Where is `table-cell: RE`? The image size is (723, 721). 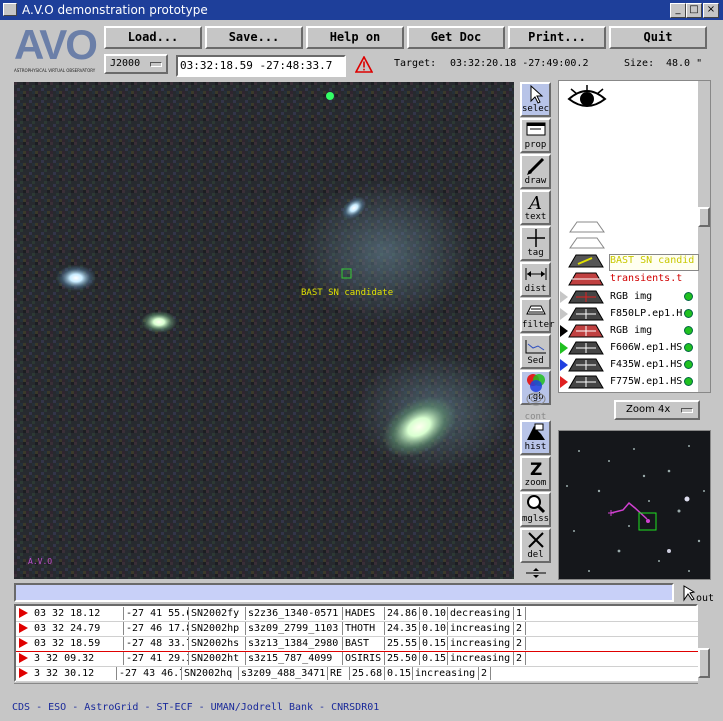 table-cell: RE is located at coordinates (339, 673).